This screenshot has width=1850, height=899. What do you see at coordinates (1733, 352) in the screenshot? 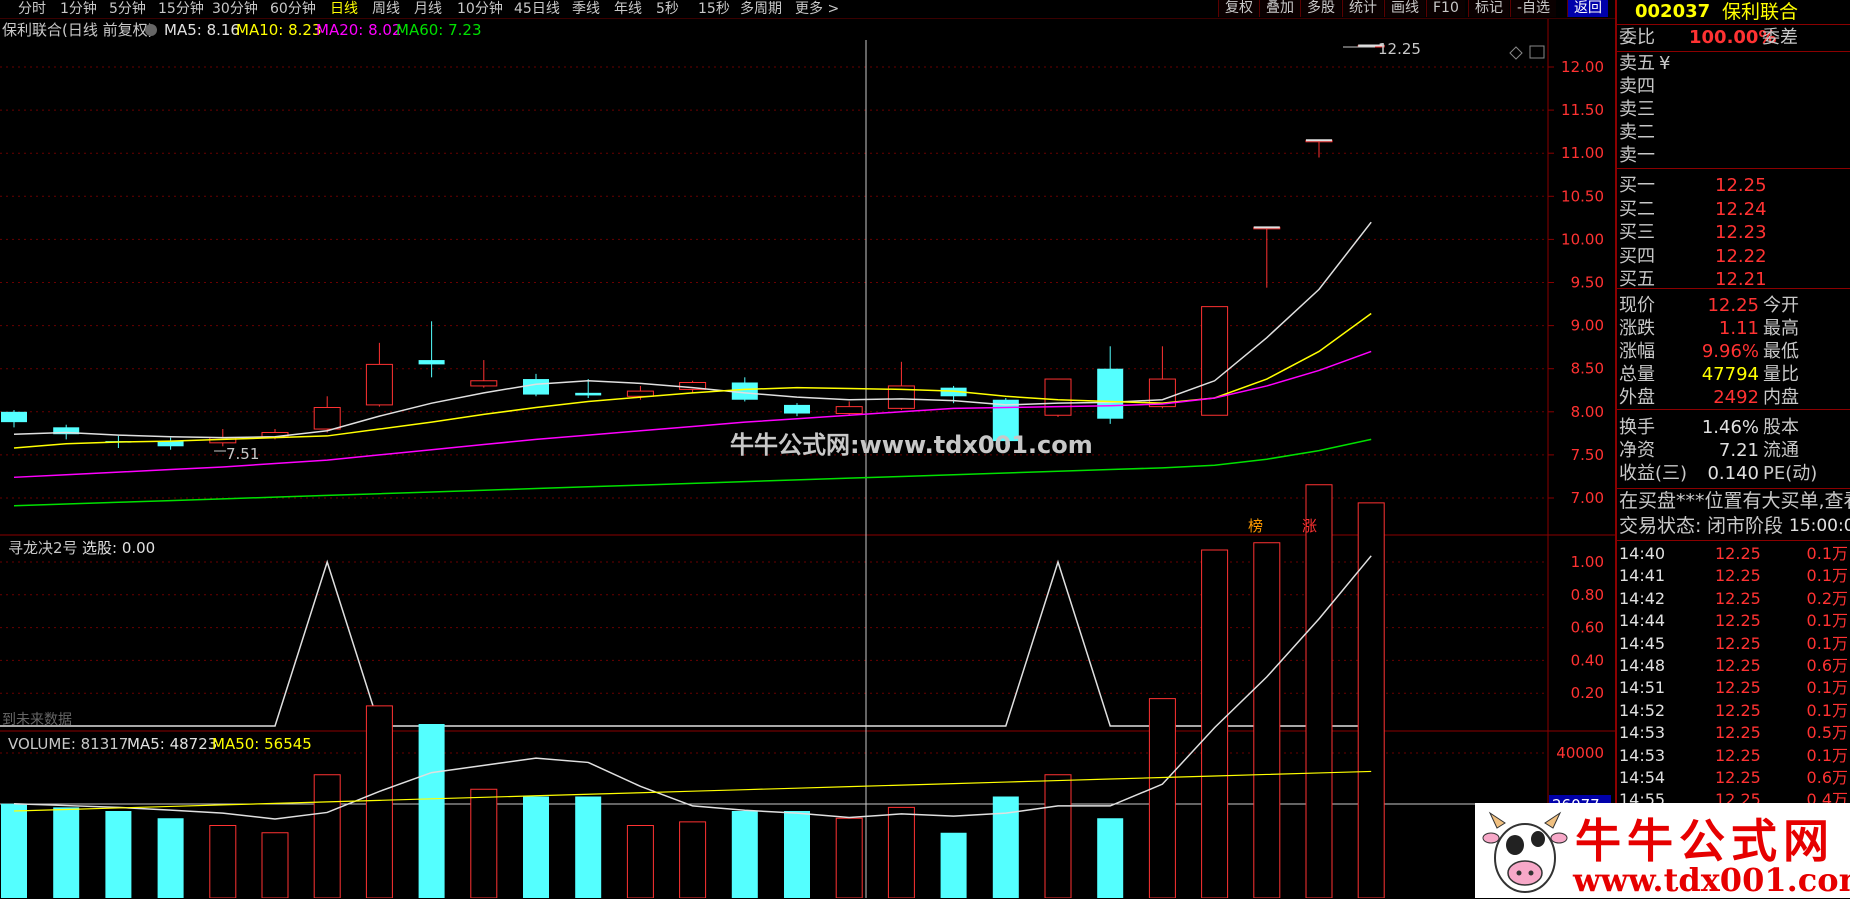
I see `stat-row: 涨幅 9.96% 最低` at bounding box center [1733, 352].